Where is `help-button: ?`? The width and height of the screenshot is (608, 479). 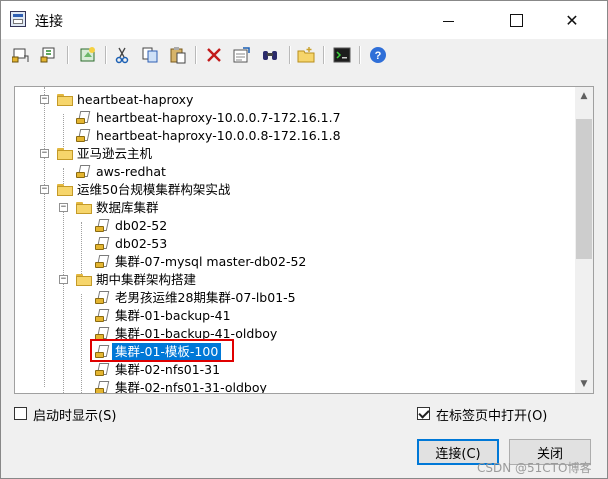
help-button: ? is located at coordinates (378, 55).